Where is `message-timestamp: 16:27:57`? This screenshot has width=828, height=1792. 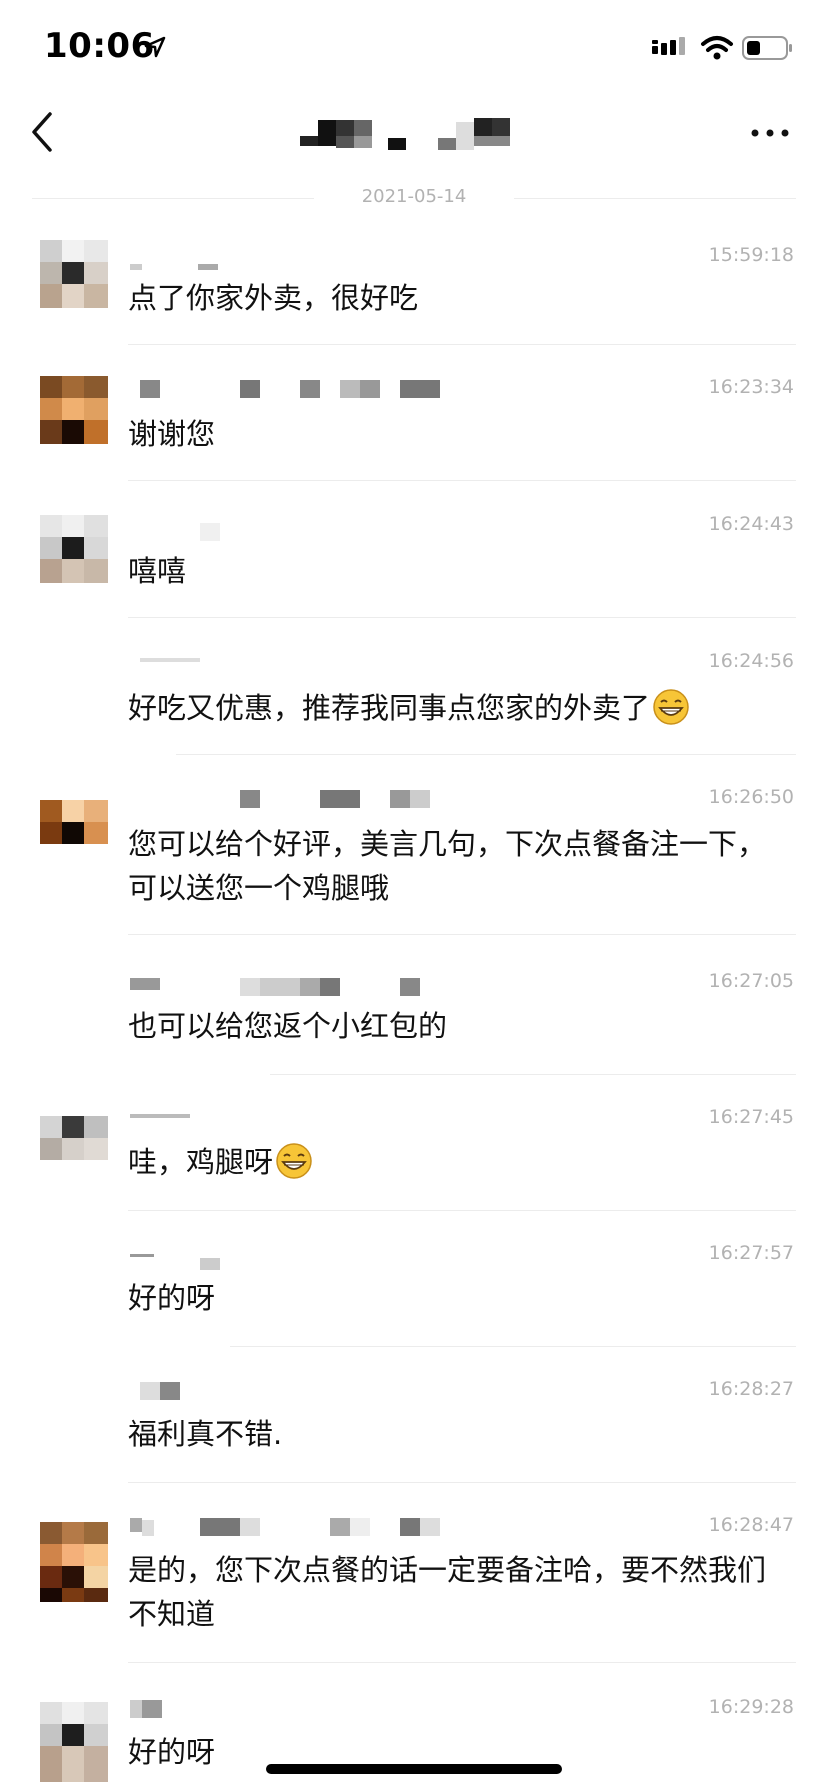
message-timestamp: 16:27:57 is located at coordinates (751, 1253).